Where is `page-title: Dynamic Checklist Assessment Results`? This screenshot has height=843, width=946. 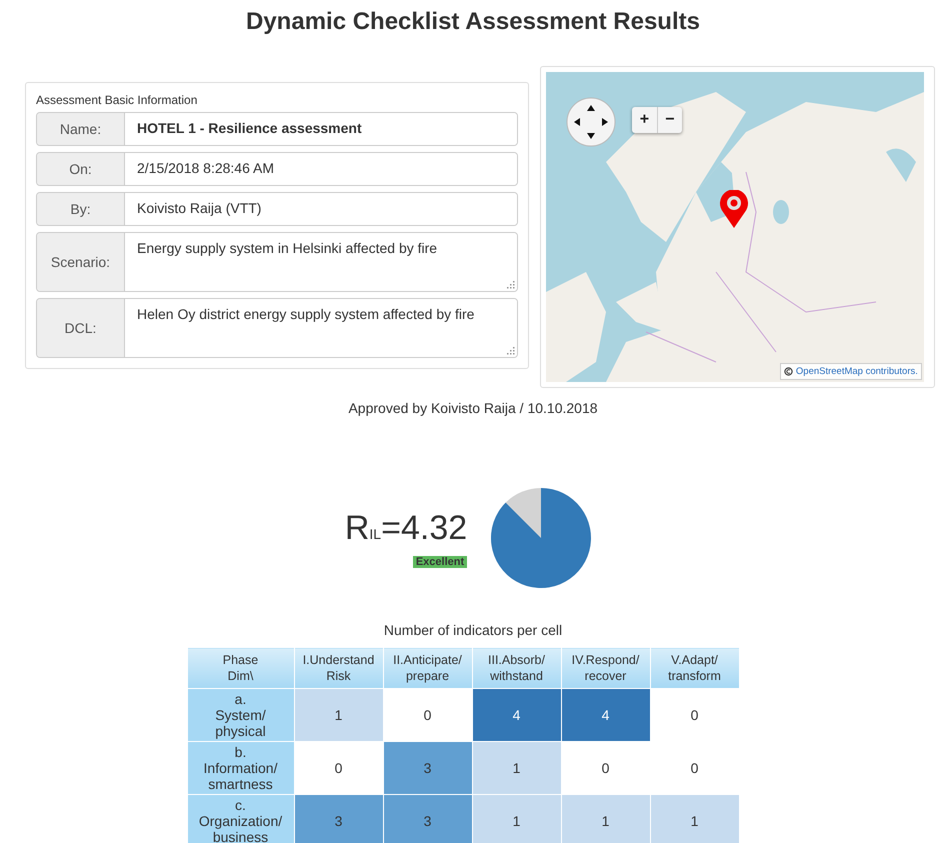 page-title: Dynamic Checklist Assessment Results is located at coordinates (473, 22).